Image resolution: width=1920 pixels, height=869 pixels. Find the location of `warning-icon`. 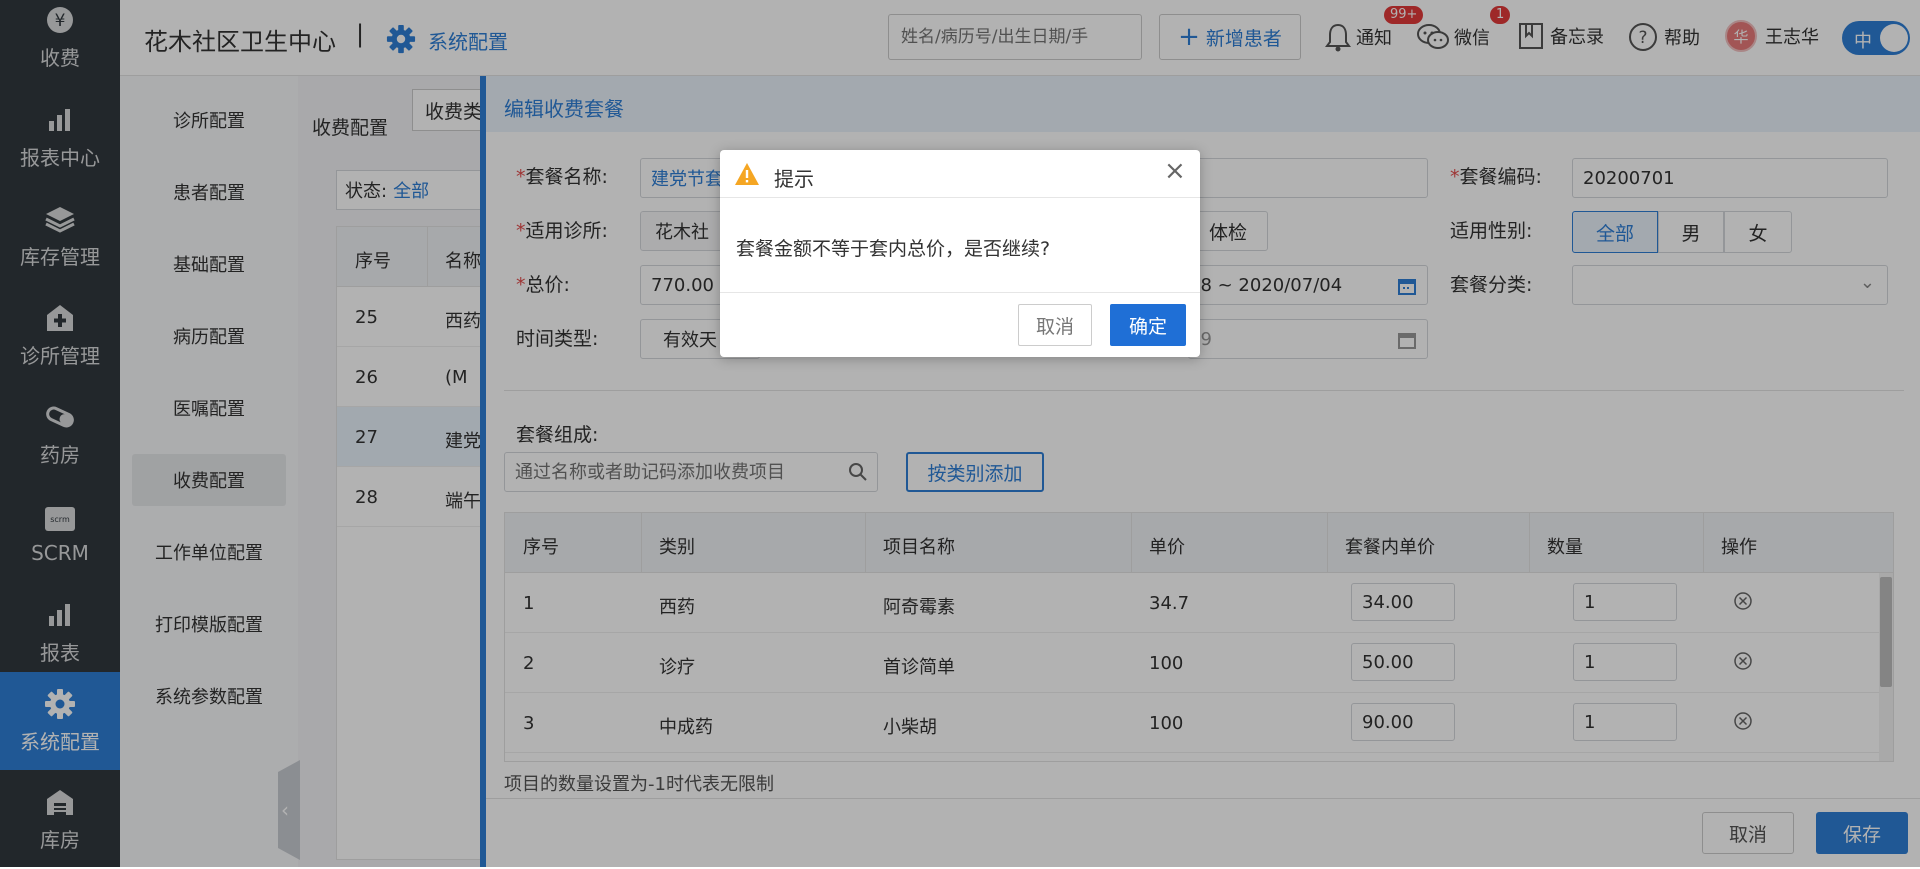

warning-icon is located at coordinates (747, 176).